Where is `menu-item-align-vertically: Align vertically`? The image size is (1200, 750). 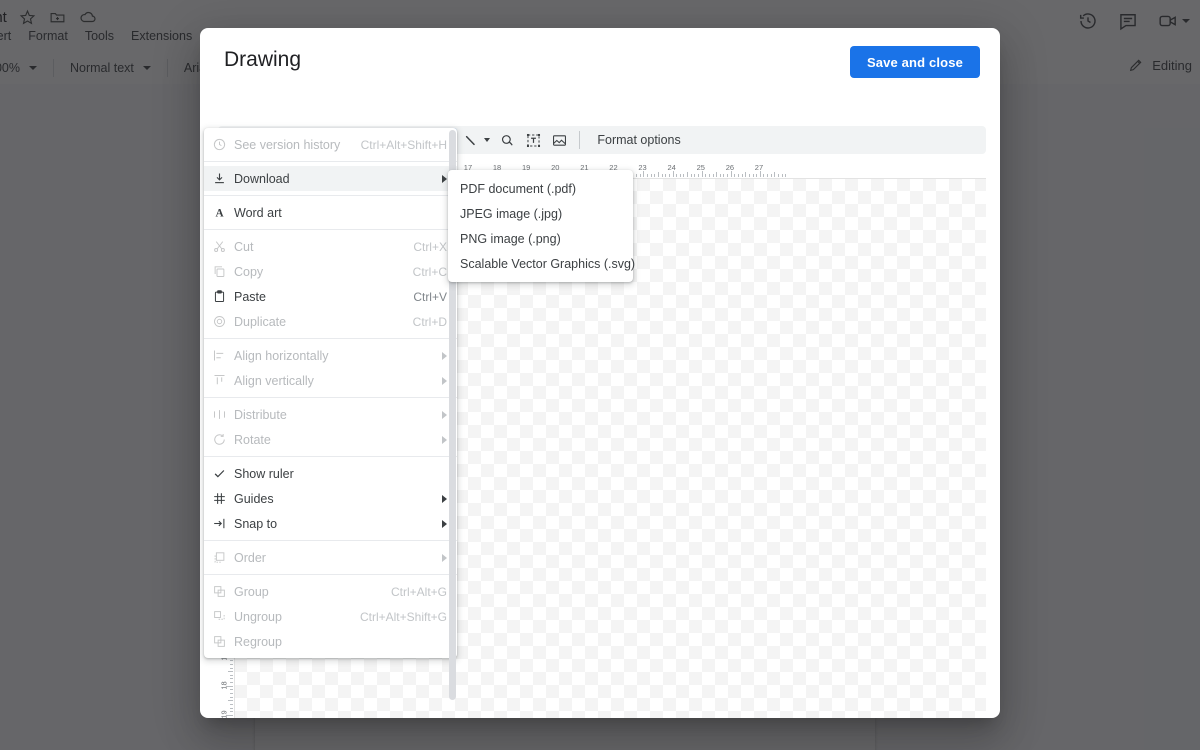
menu-item-align-vertically: Align vertically is located at coordinates (330, 380).